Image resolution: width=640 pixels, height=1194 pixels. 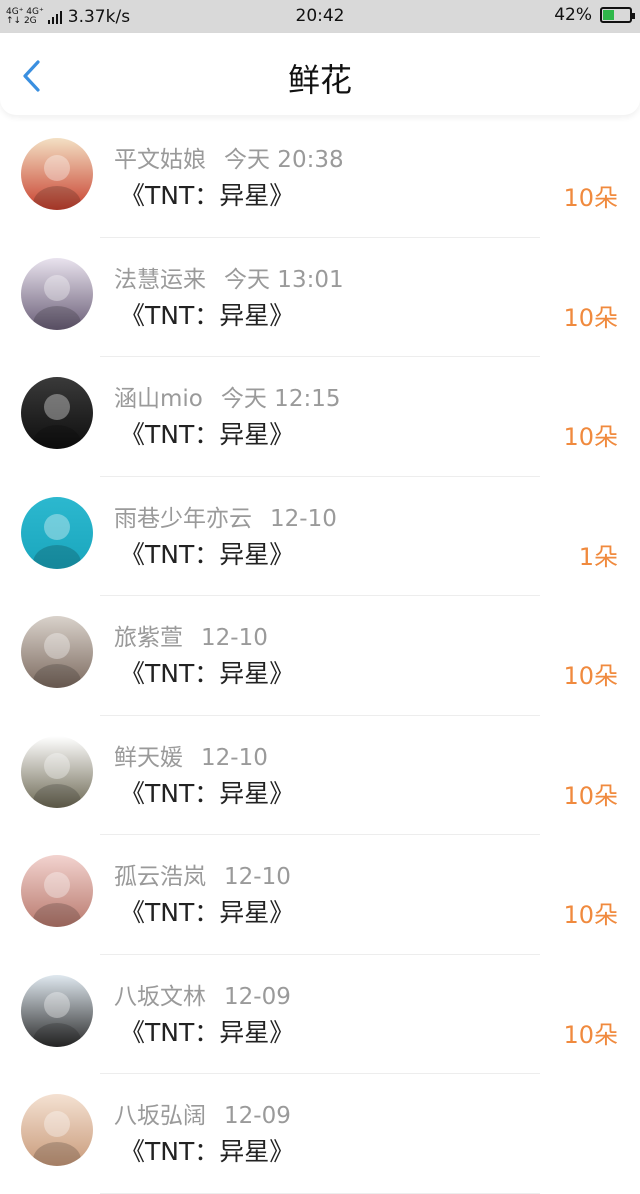 I want to click on list-item: 孤云浩岚 12-10 《TNT：异星》 10朵, so click(x=320, y=895).